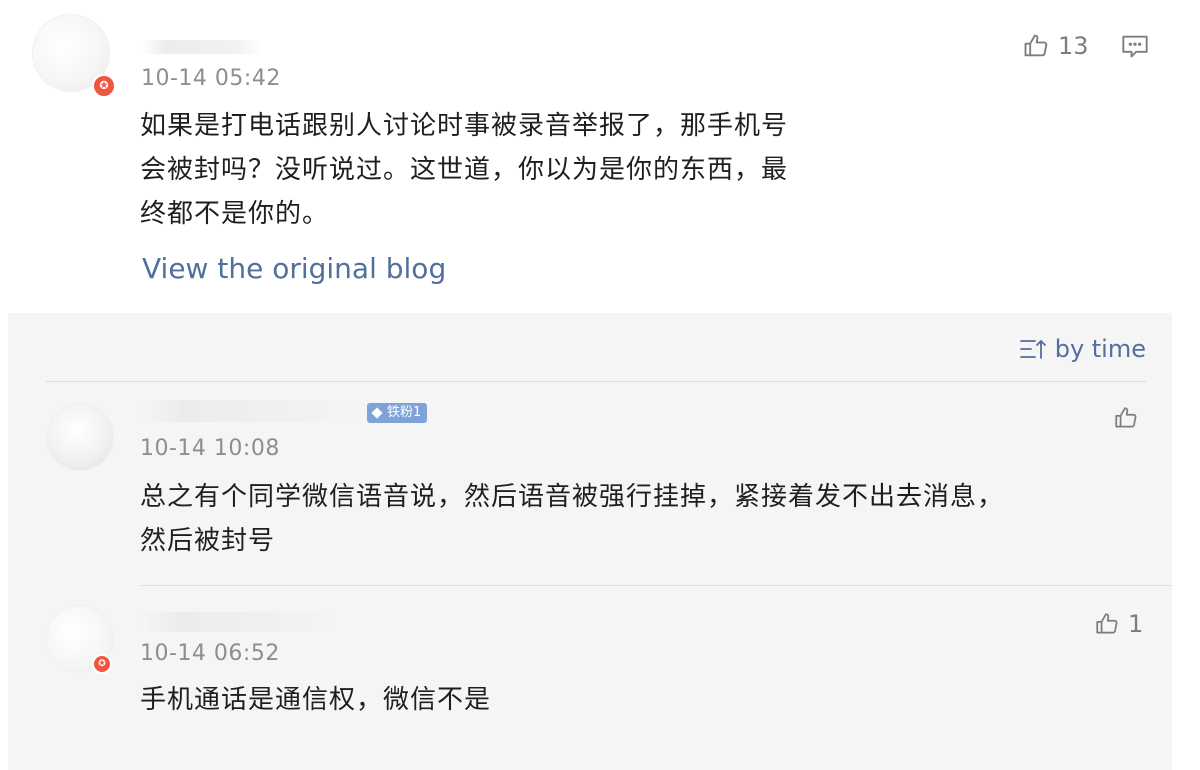 Image resolution: width=1200 pixels, height=770 pixels. I want to click on reply-like-count: 1, so click(1136, 624).